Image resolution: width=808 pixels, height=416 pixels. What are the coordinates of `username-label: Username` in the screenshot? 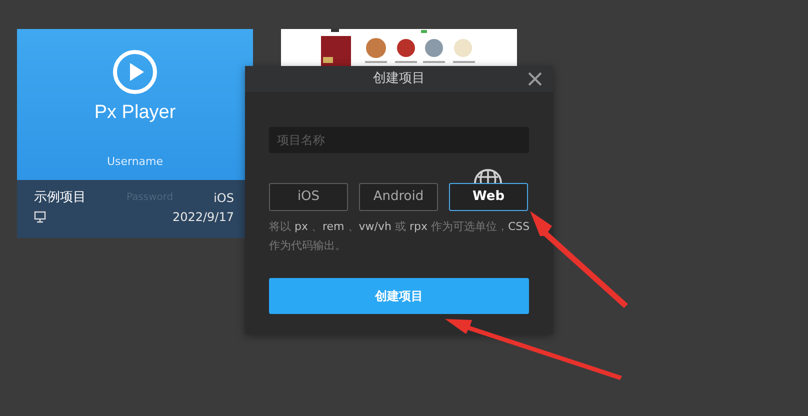 It's located at (135, 162).